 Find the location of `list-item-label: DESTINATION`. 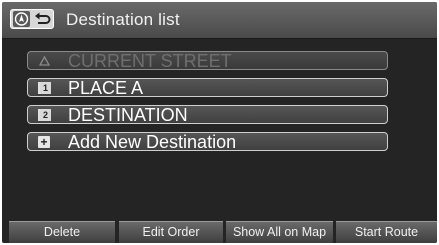

list-item-label: DESTINATION is located at coordinates (128, 115).